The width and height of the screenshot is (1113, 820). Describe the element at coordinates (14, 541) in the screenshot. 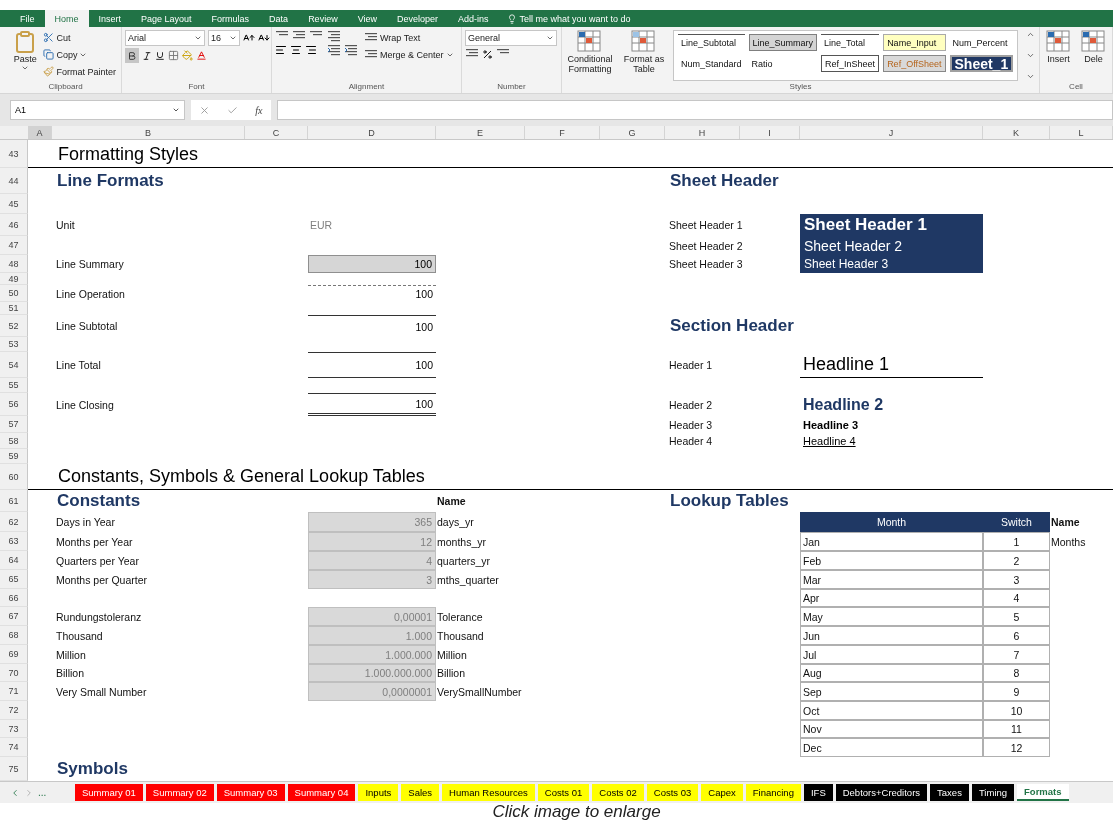

I see `row-header: 63` at that location.